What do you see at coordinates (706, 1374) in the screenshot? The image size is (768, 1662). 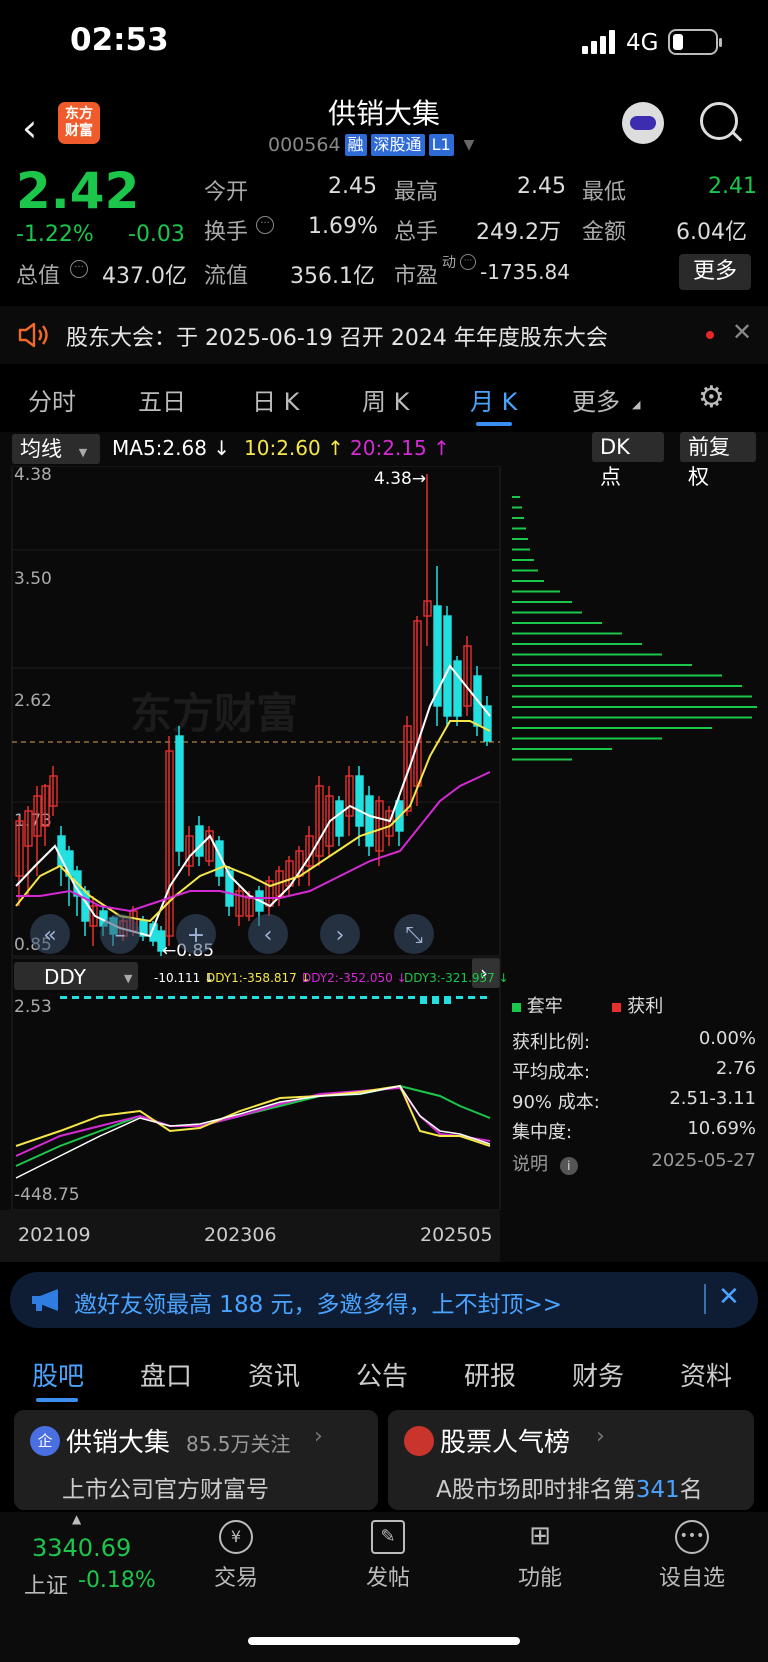 I see `tab-profile: 资料` at bounding box center [706, 1374].